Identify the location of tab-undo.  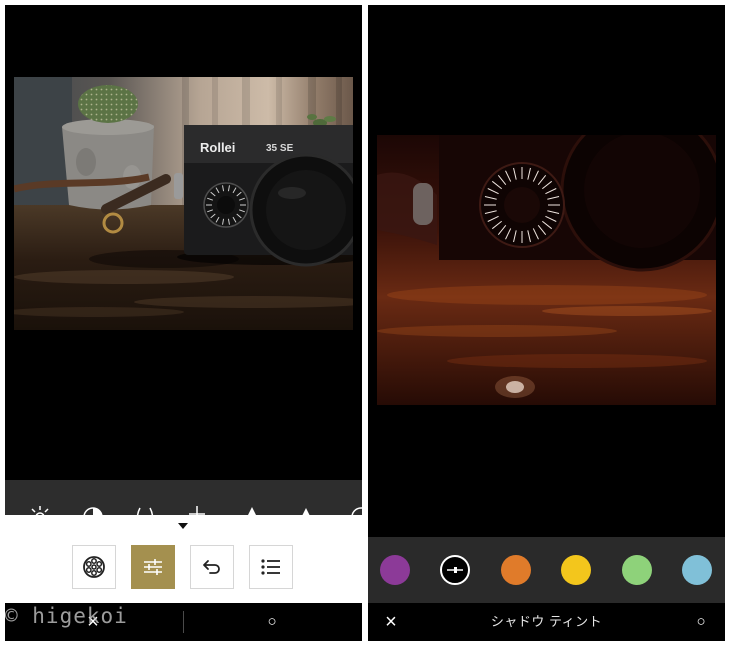
(212, 567).